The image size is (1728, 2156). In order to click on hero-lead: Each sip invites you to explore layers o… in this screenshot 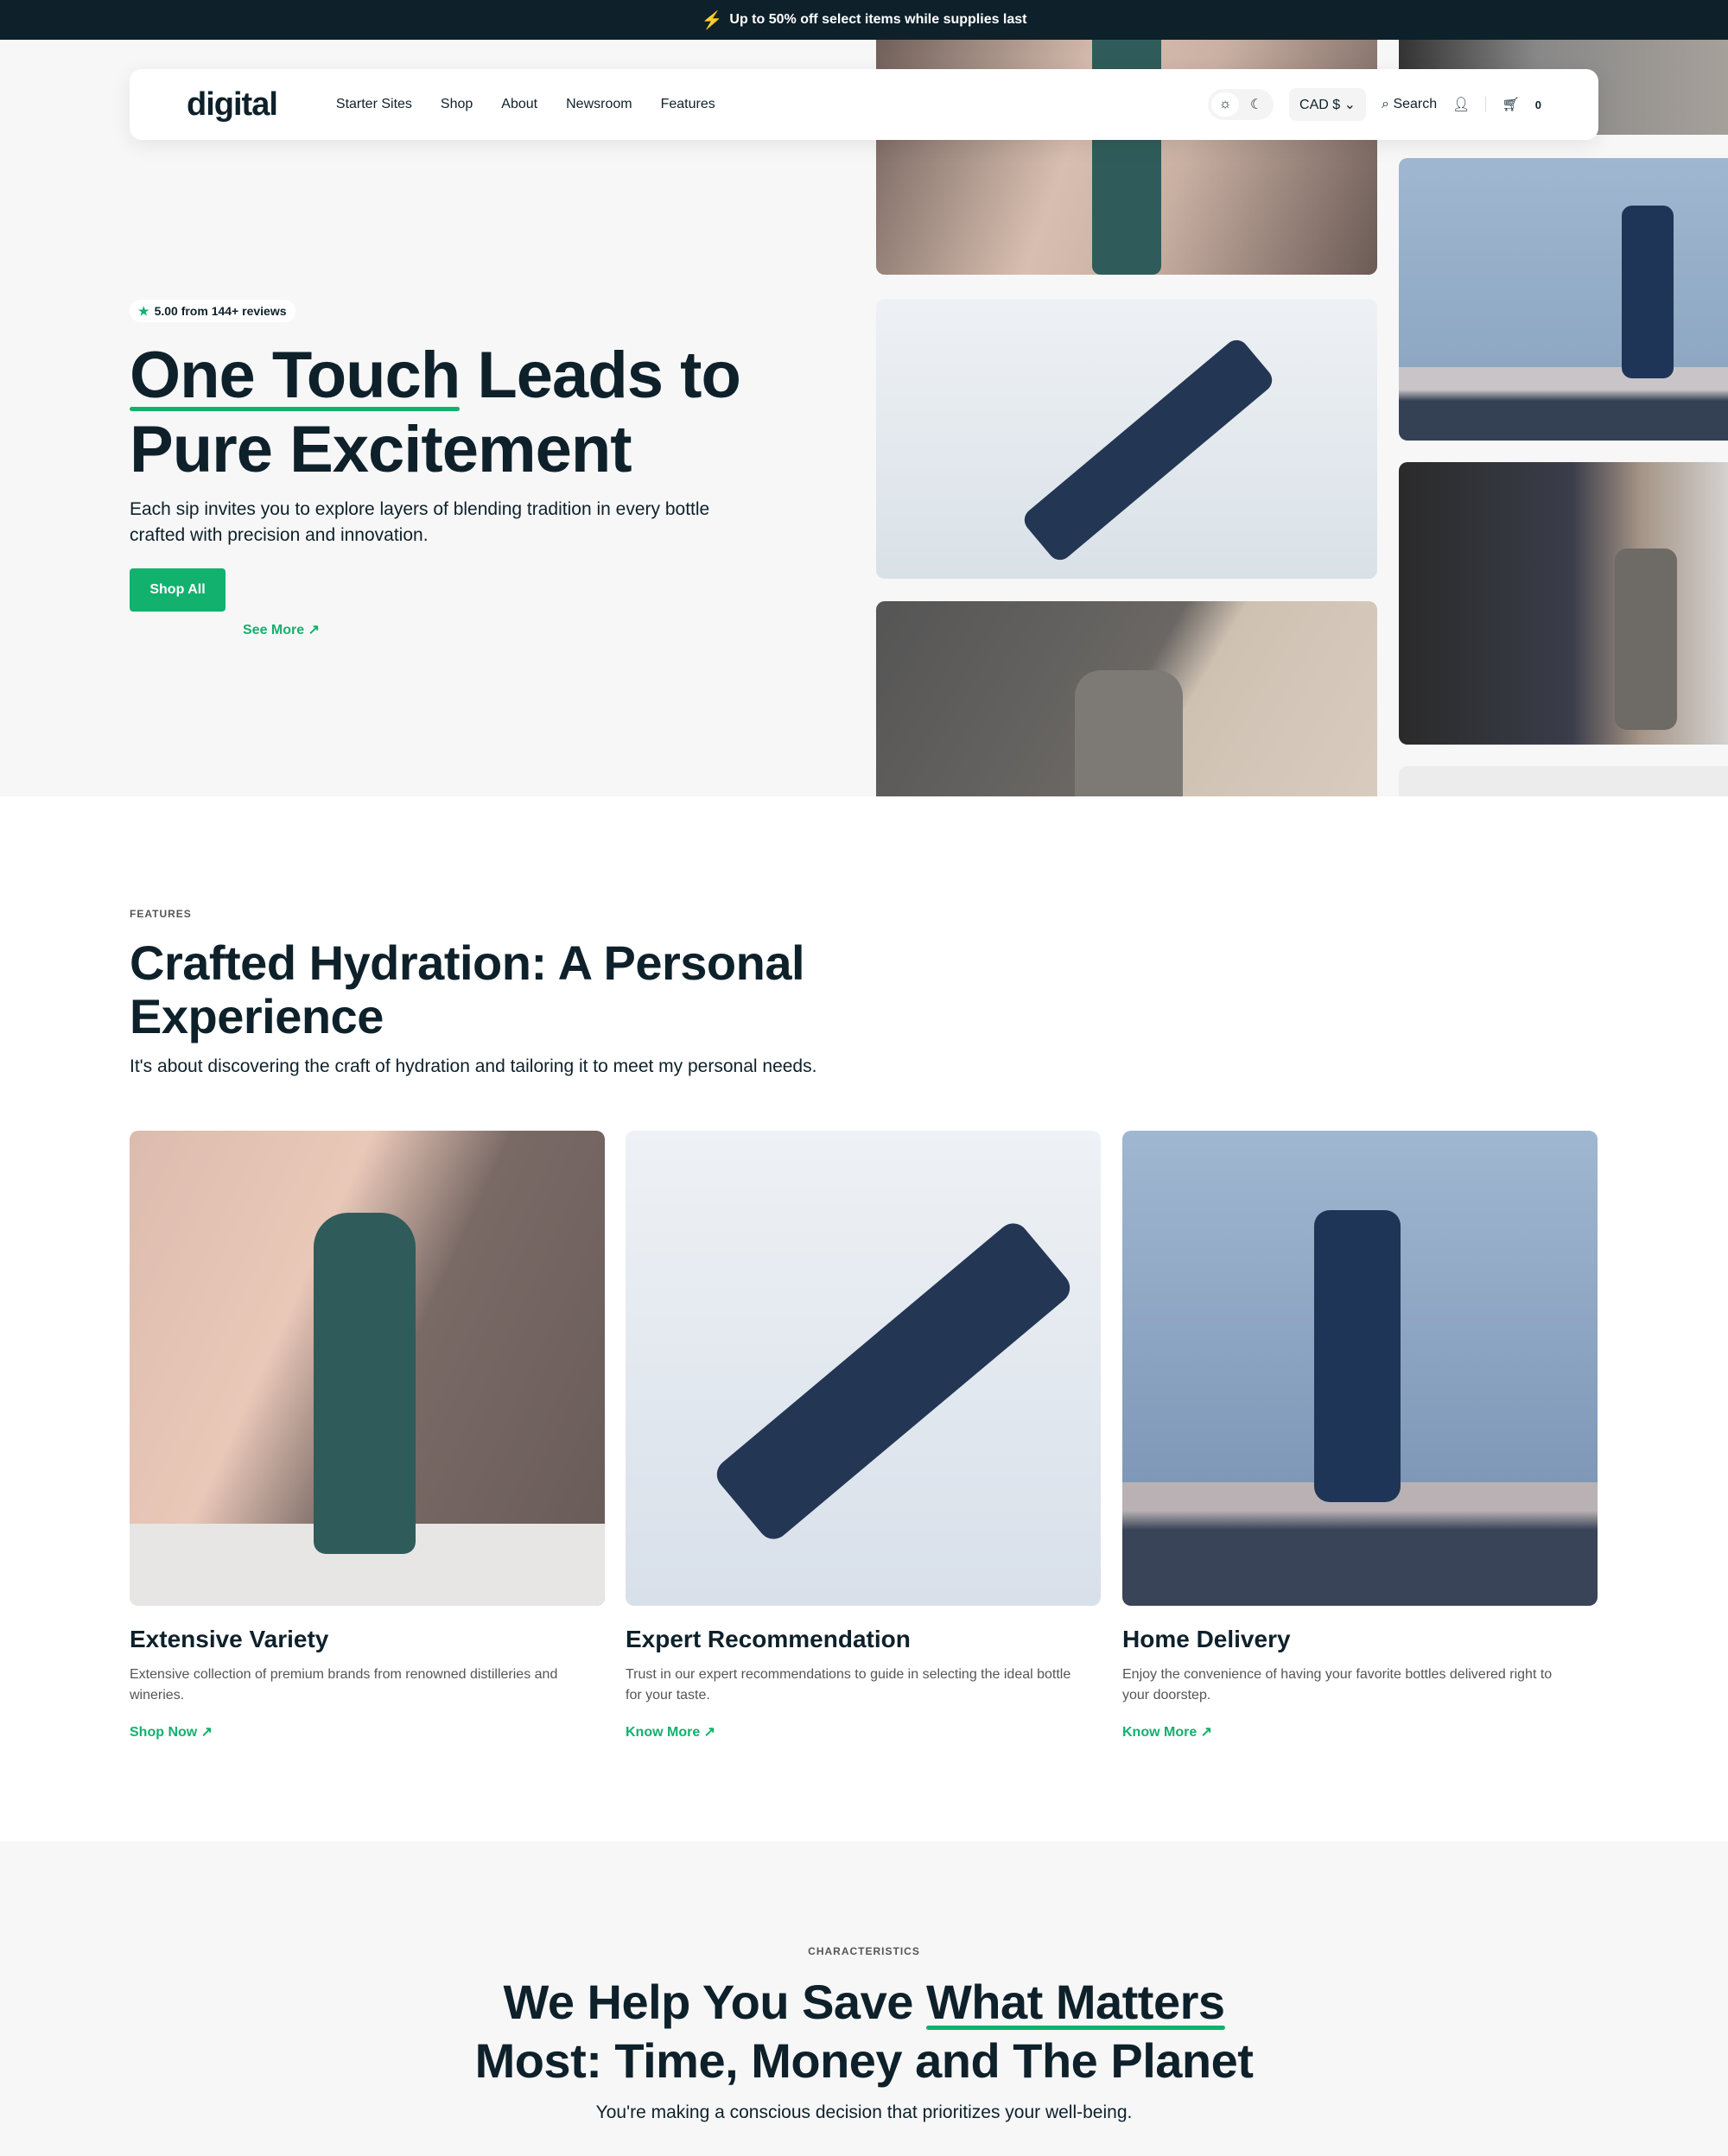, I will do `click(420, 522)`.